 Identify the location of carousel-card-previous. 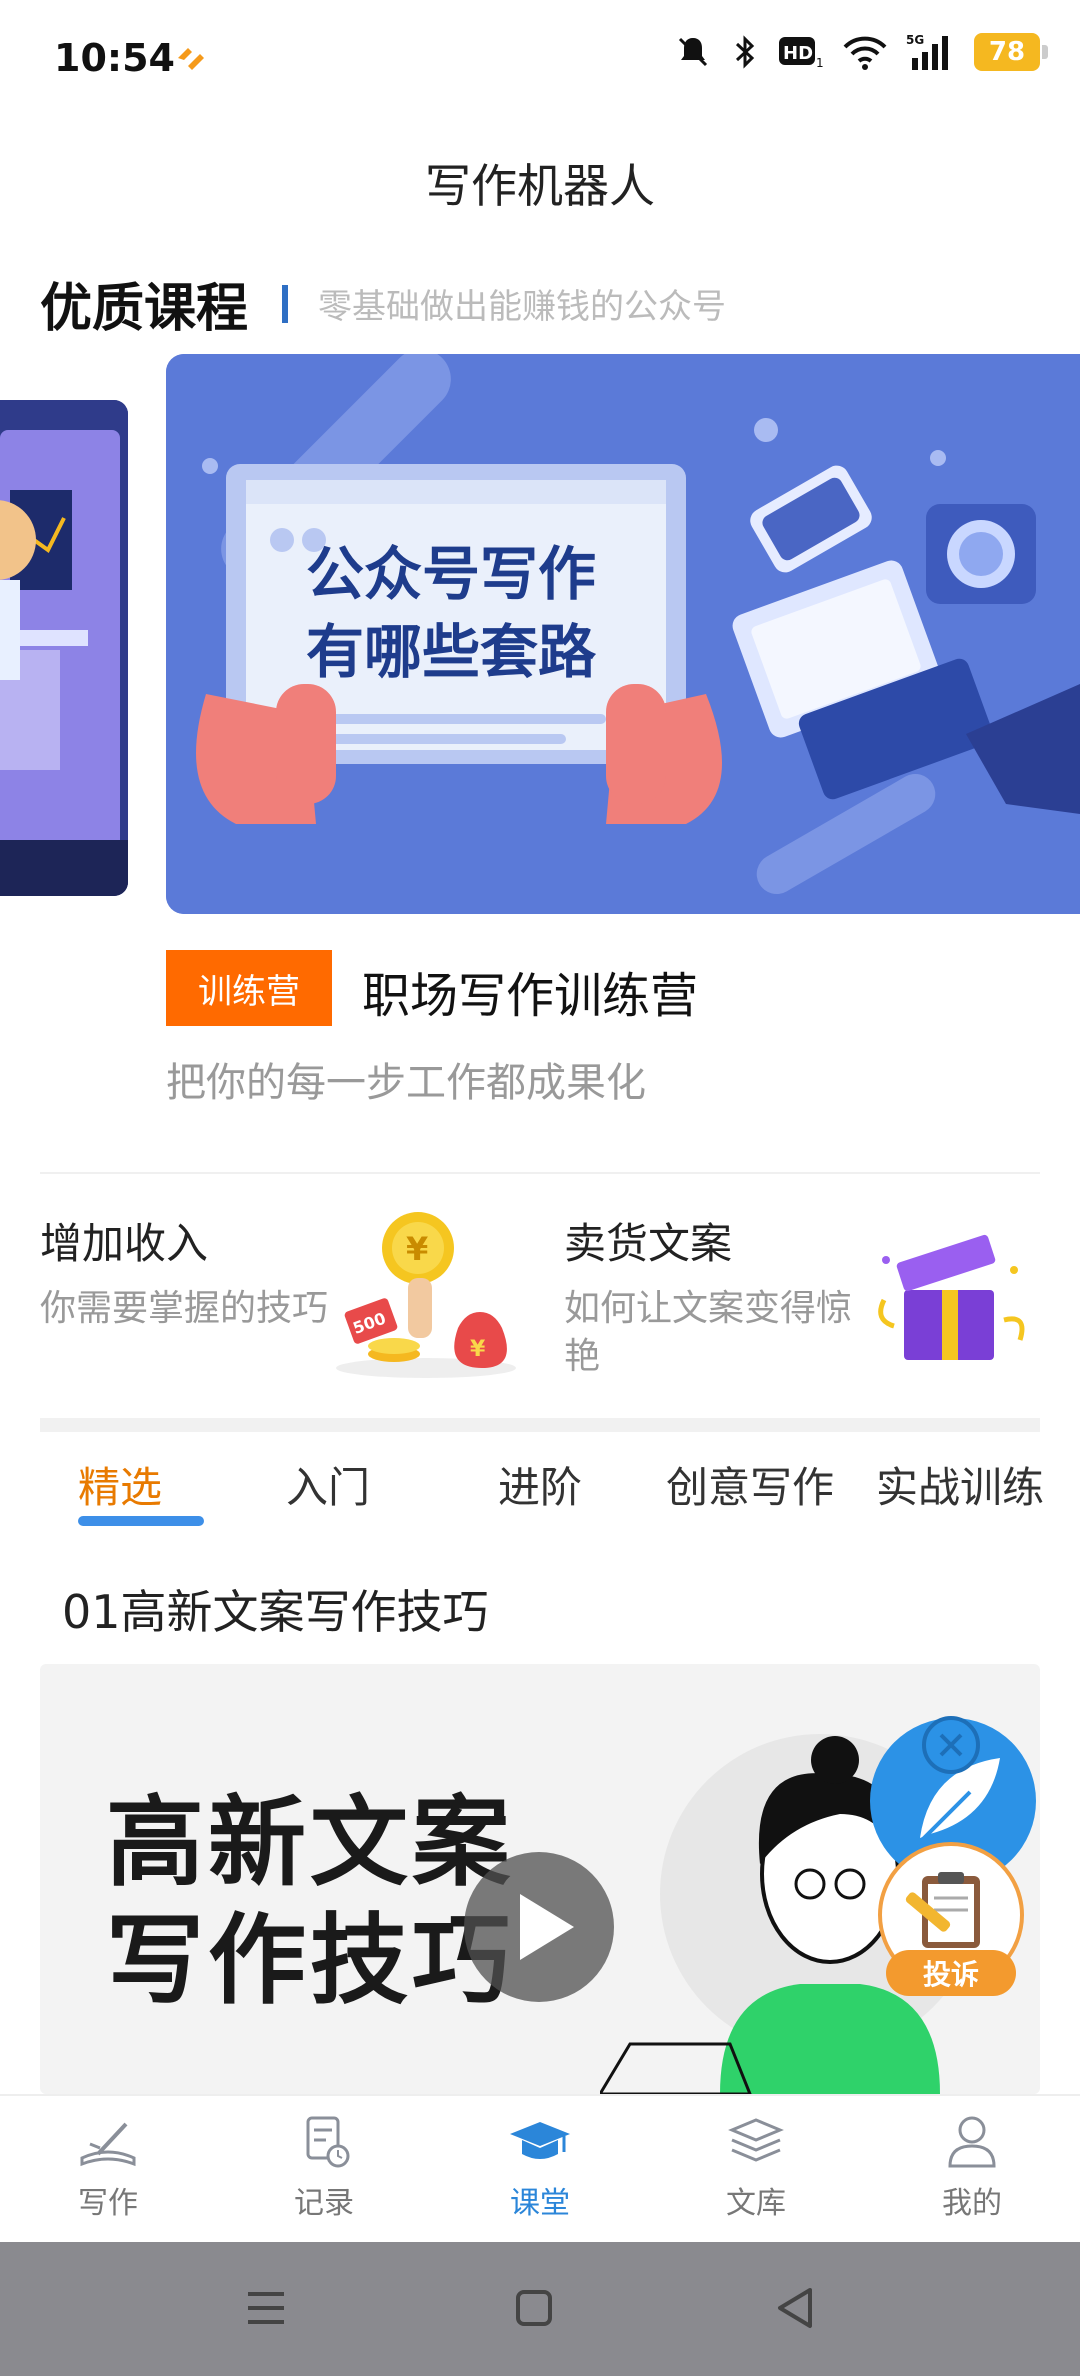
(64, 648).